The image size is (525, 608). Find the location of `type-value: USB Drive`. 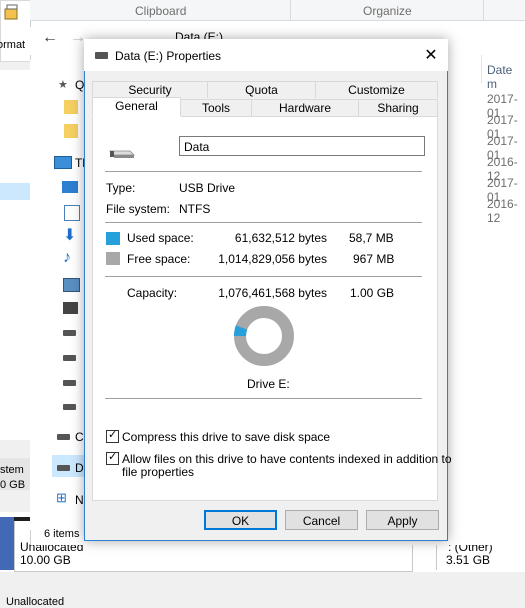

type-value: USB Drive is located at coordinates (207, 188).